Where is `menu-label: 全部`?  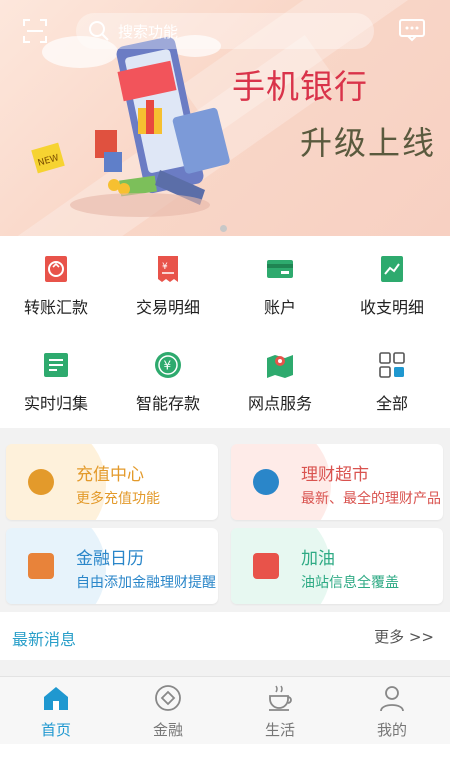
menu-label: 全部 is located at coordinates (391, 403).